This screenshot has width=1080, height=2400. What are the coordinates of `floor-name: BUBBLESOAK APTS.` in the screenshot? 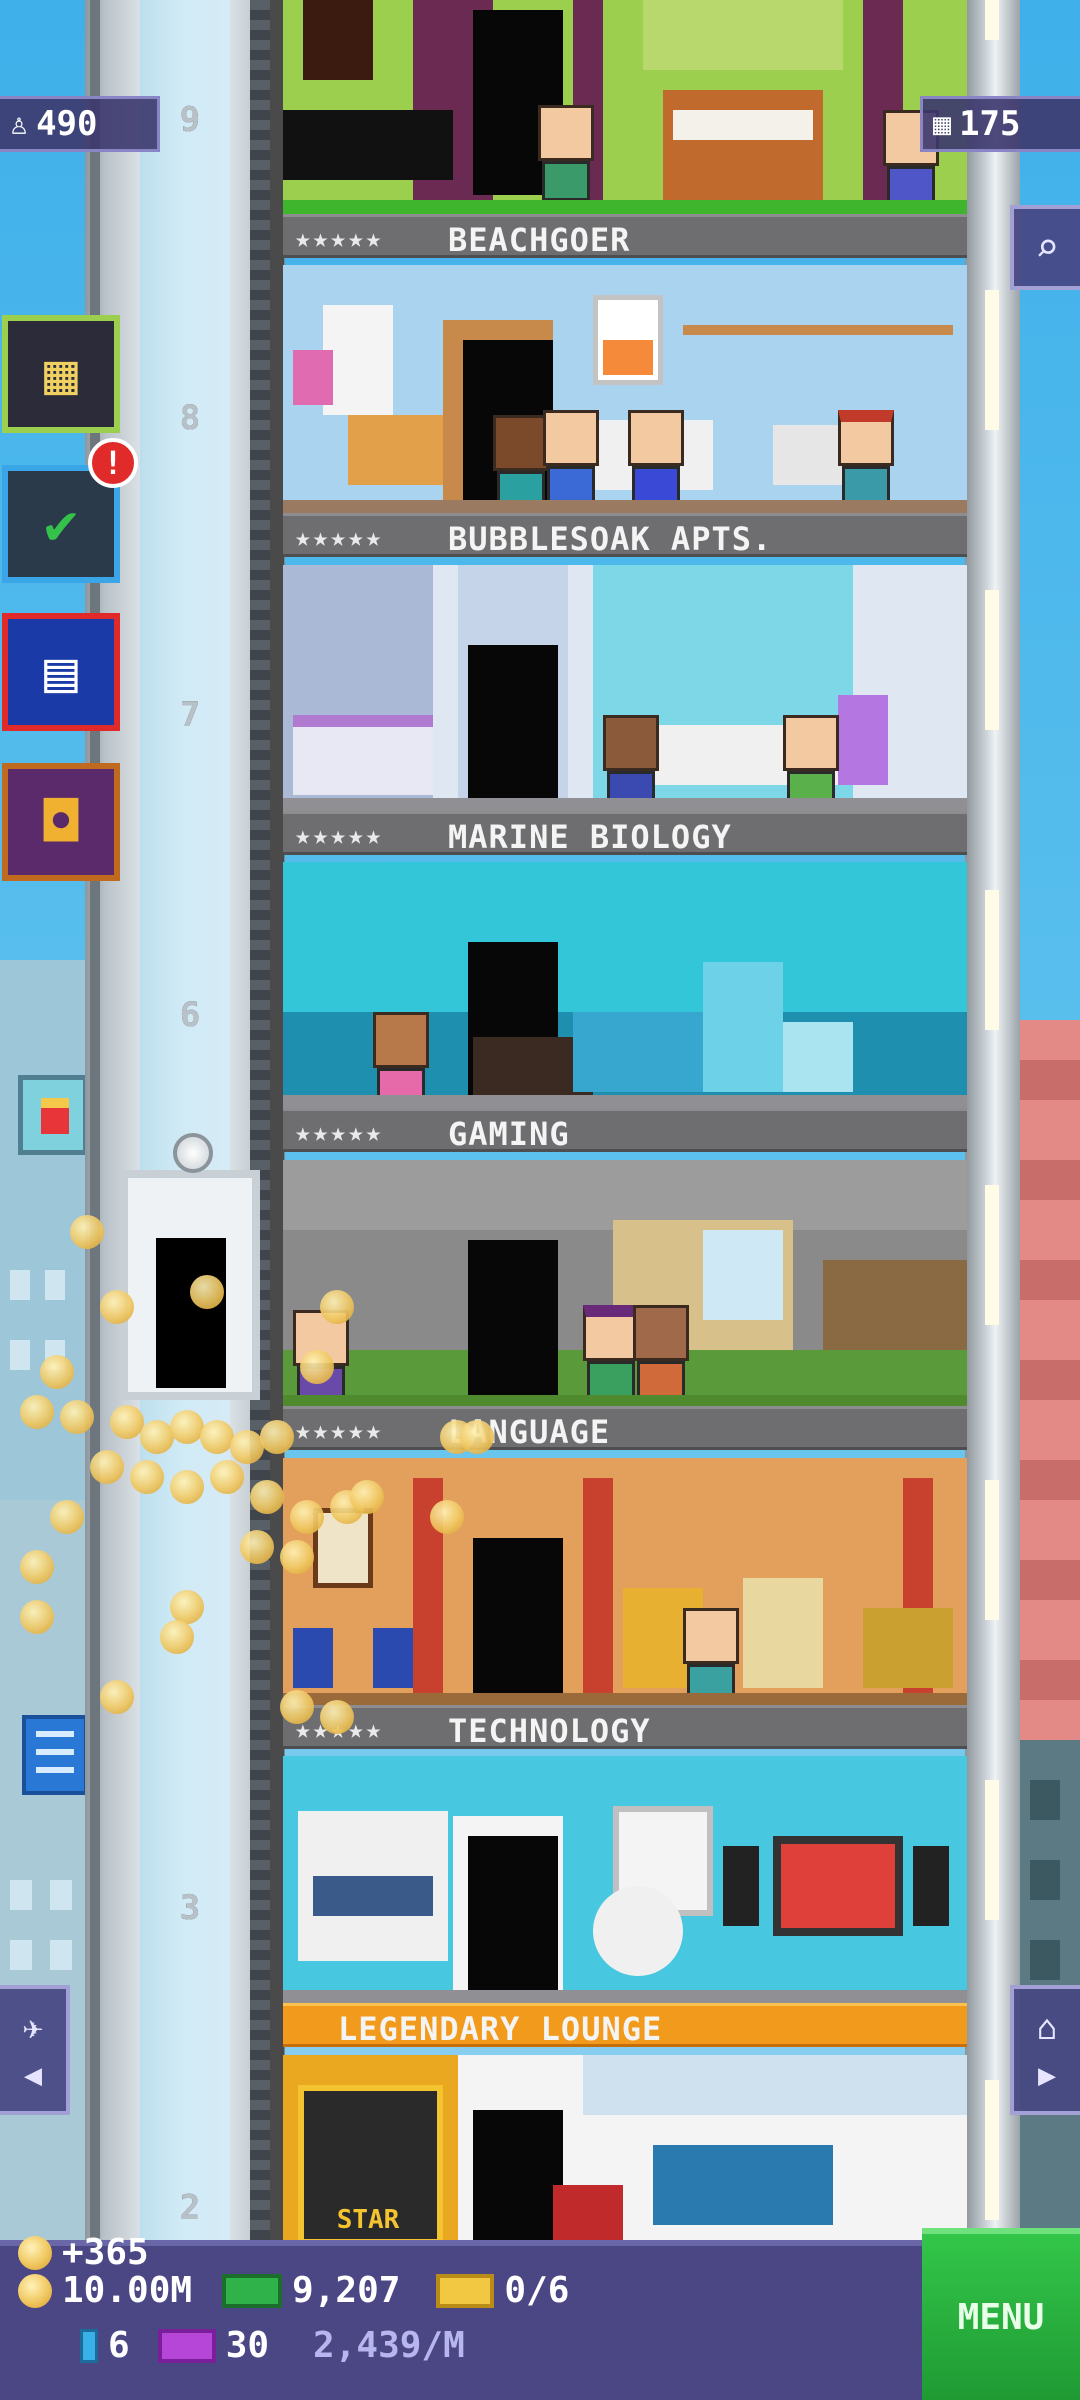 It's located at (610, 539).